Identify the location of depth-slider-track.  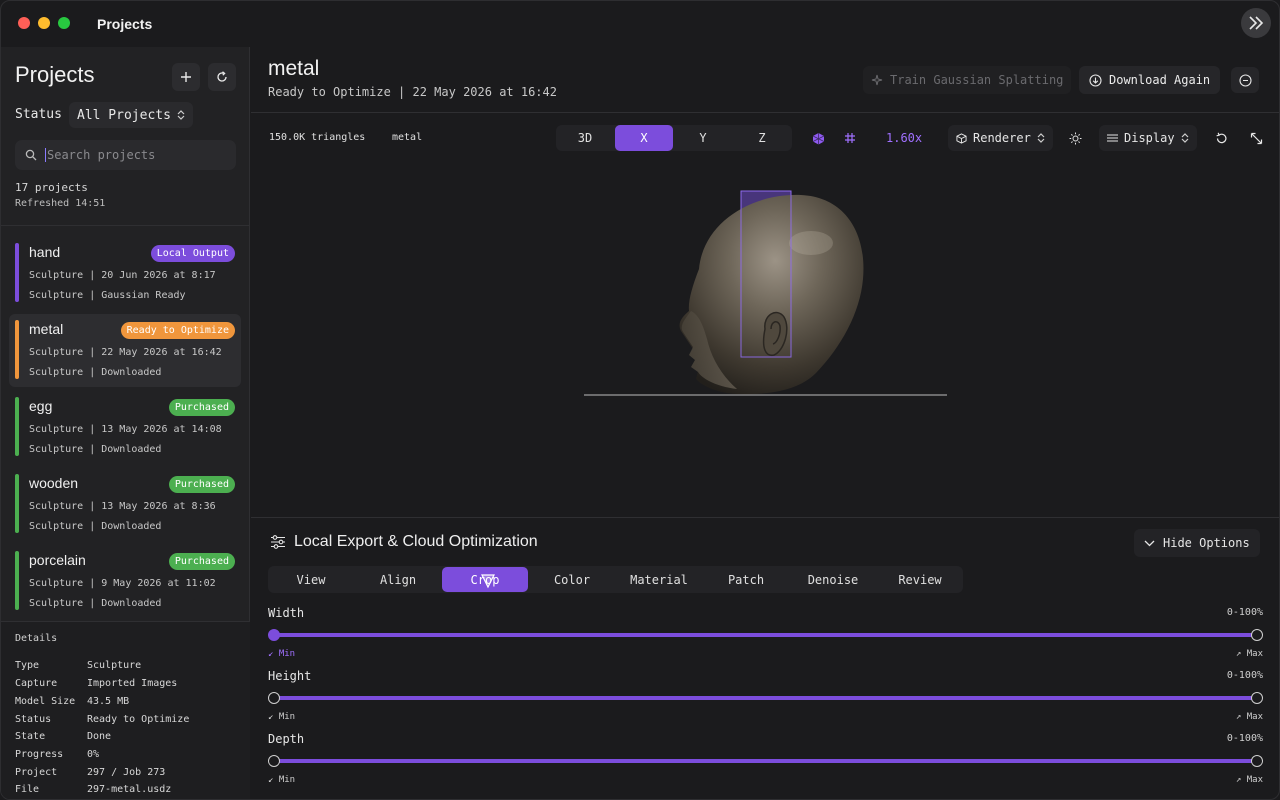
(765, 761).